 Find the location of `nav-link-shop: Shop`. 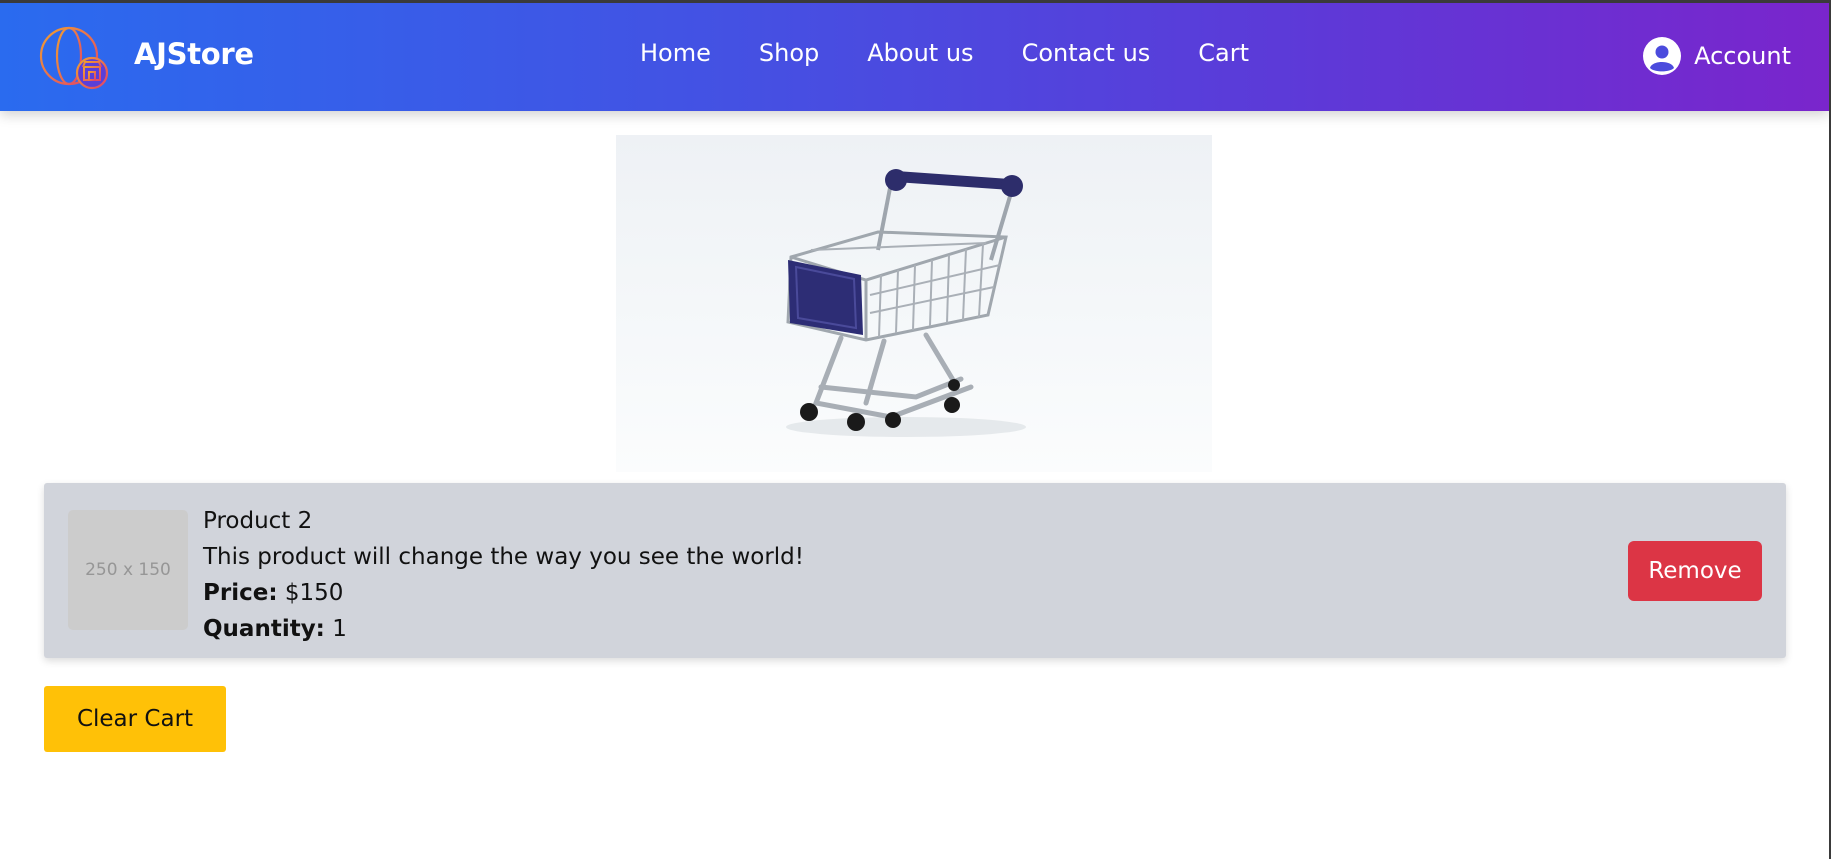

nav-link-shop: Shop is located at coordinates (789, 53).